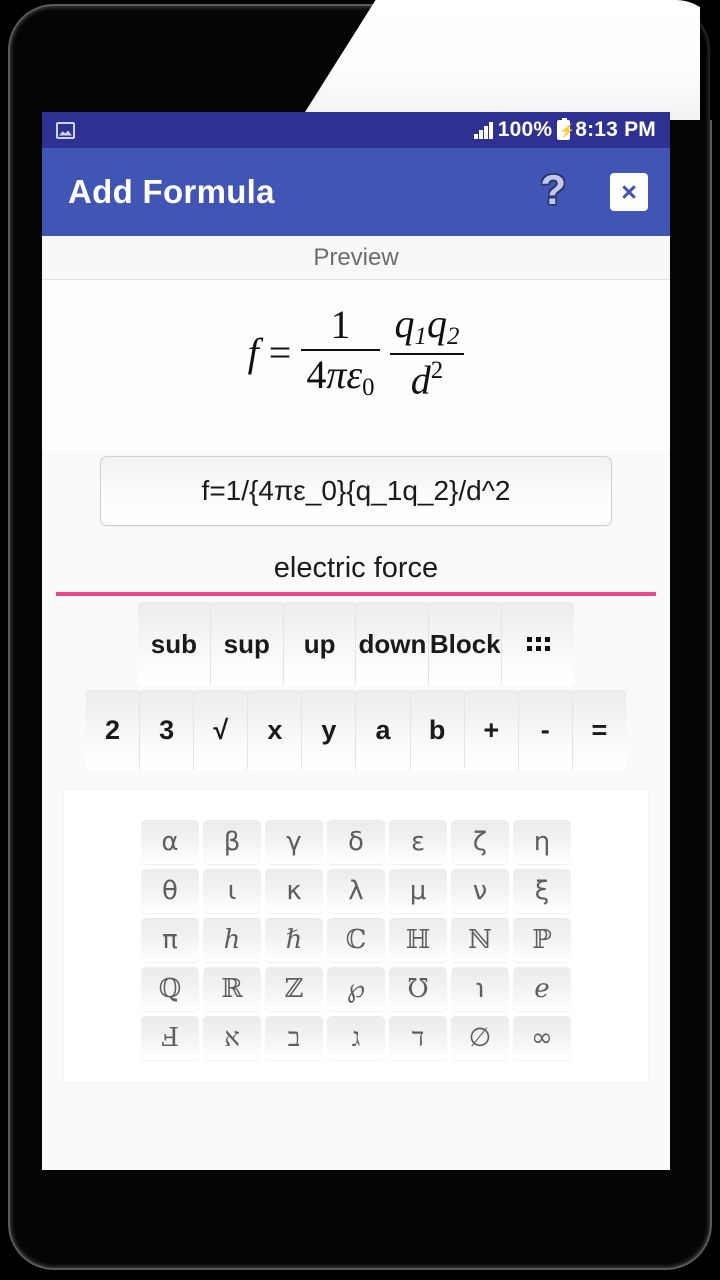 This screenshot has width=720, height=1280. What do you see at coordinates (294, 940) in the screenshot?
I see `symbol-key: ℏ` at bounding box center [294, 940].